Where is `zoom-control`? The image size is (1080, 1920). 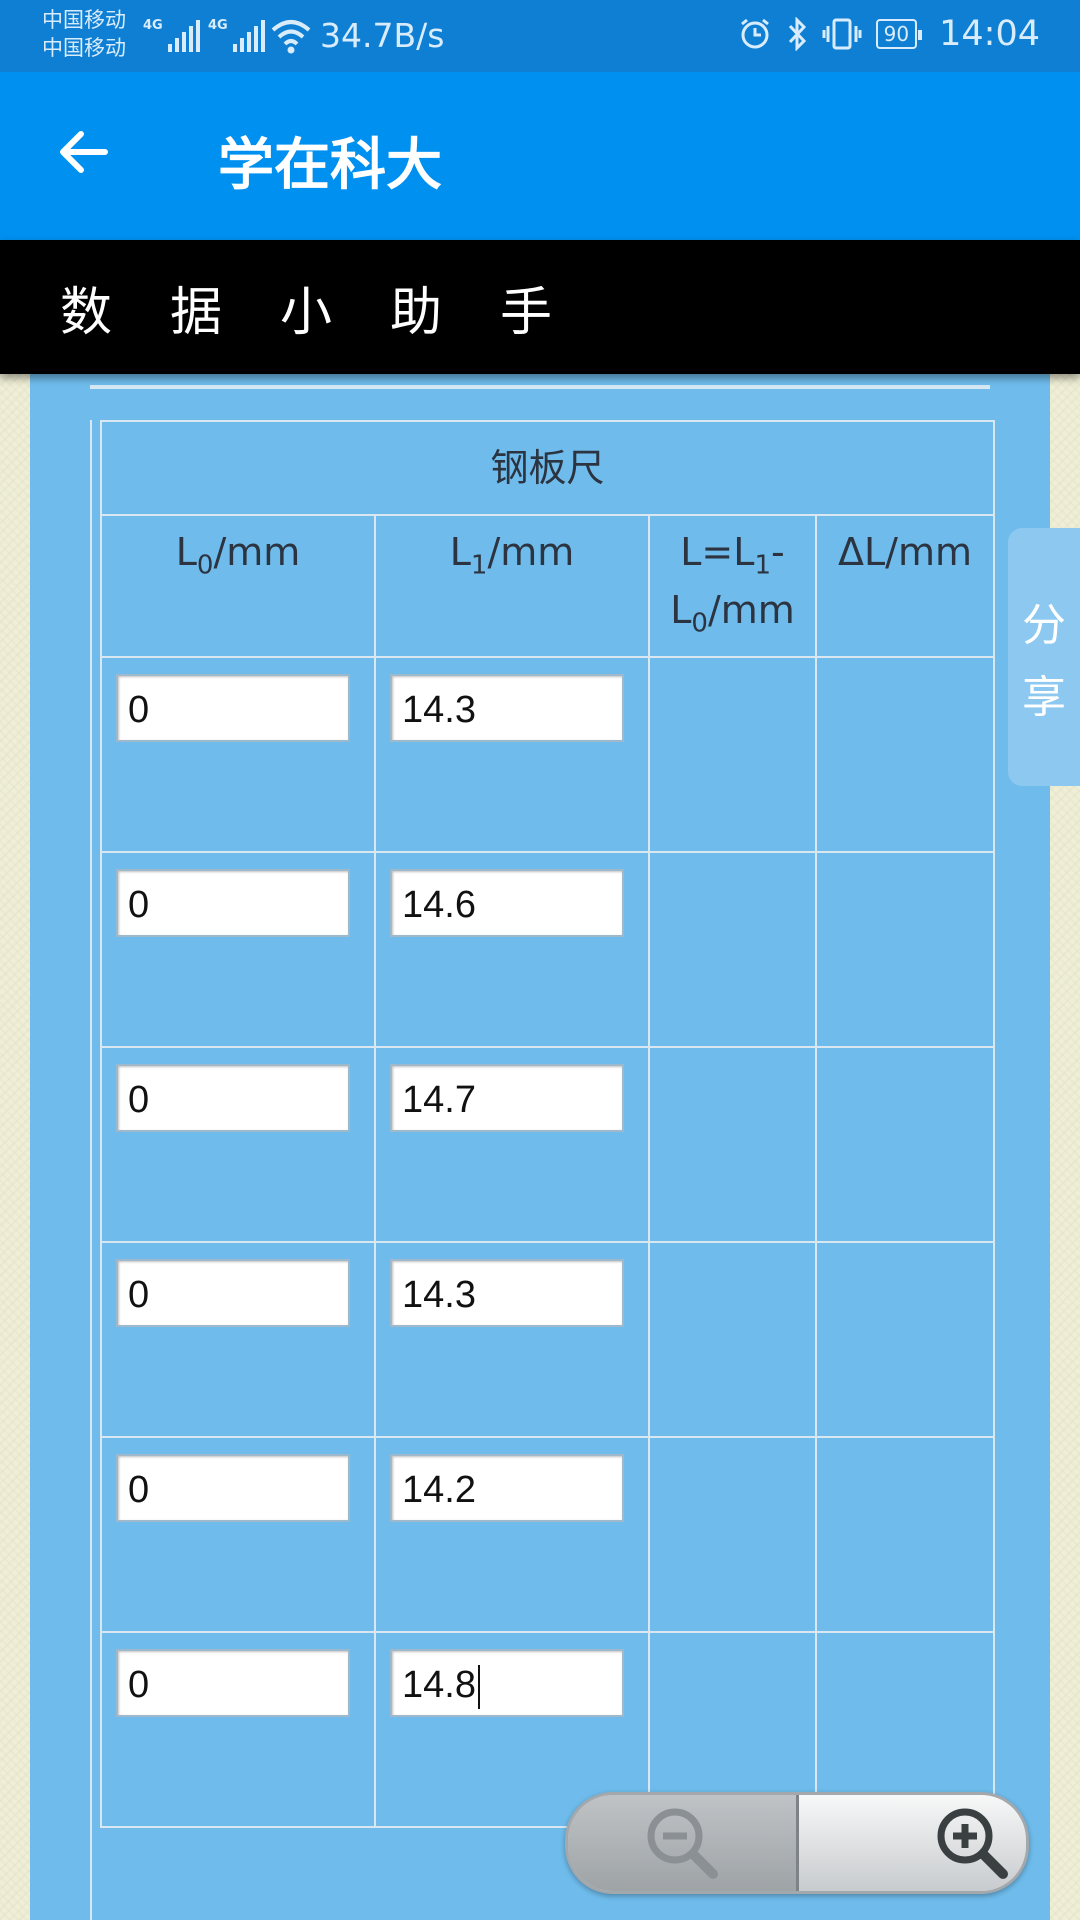 zoom-control is located at coordinates (797, 1843).